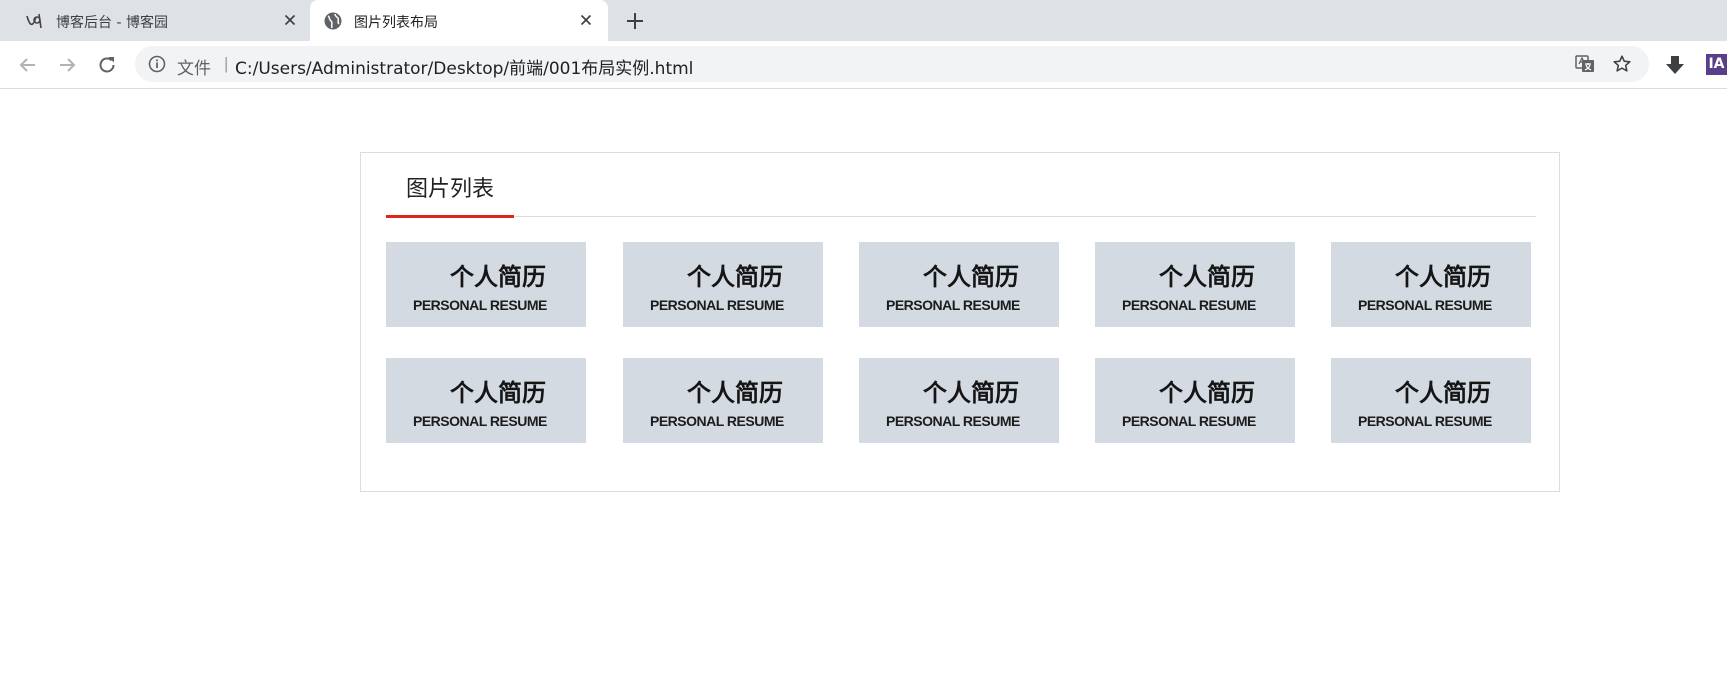 The width and height of the screenshot is (1727, 699). Describe the element at coordinates (34, 21) in the screenshot. I see `cnblogs-icon` at that location.